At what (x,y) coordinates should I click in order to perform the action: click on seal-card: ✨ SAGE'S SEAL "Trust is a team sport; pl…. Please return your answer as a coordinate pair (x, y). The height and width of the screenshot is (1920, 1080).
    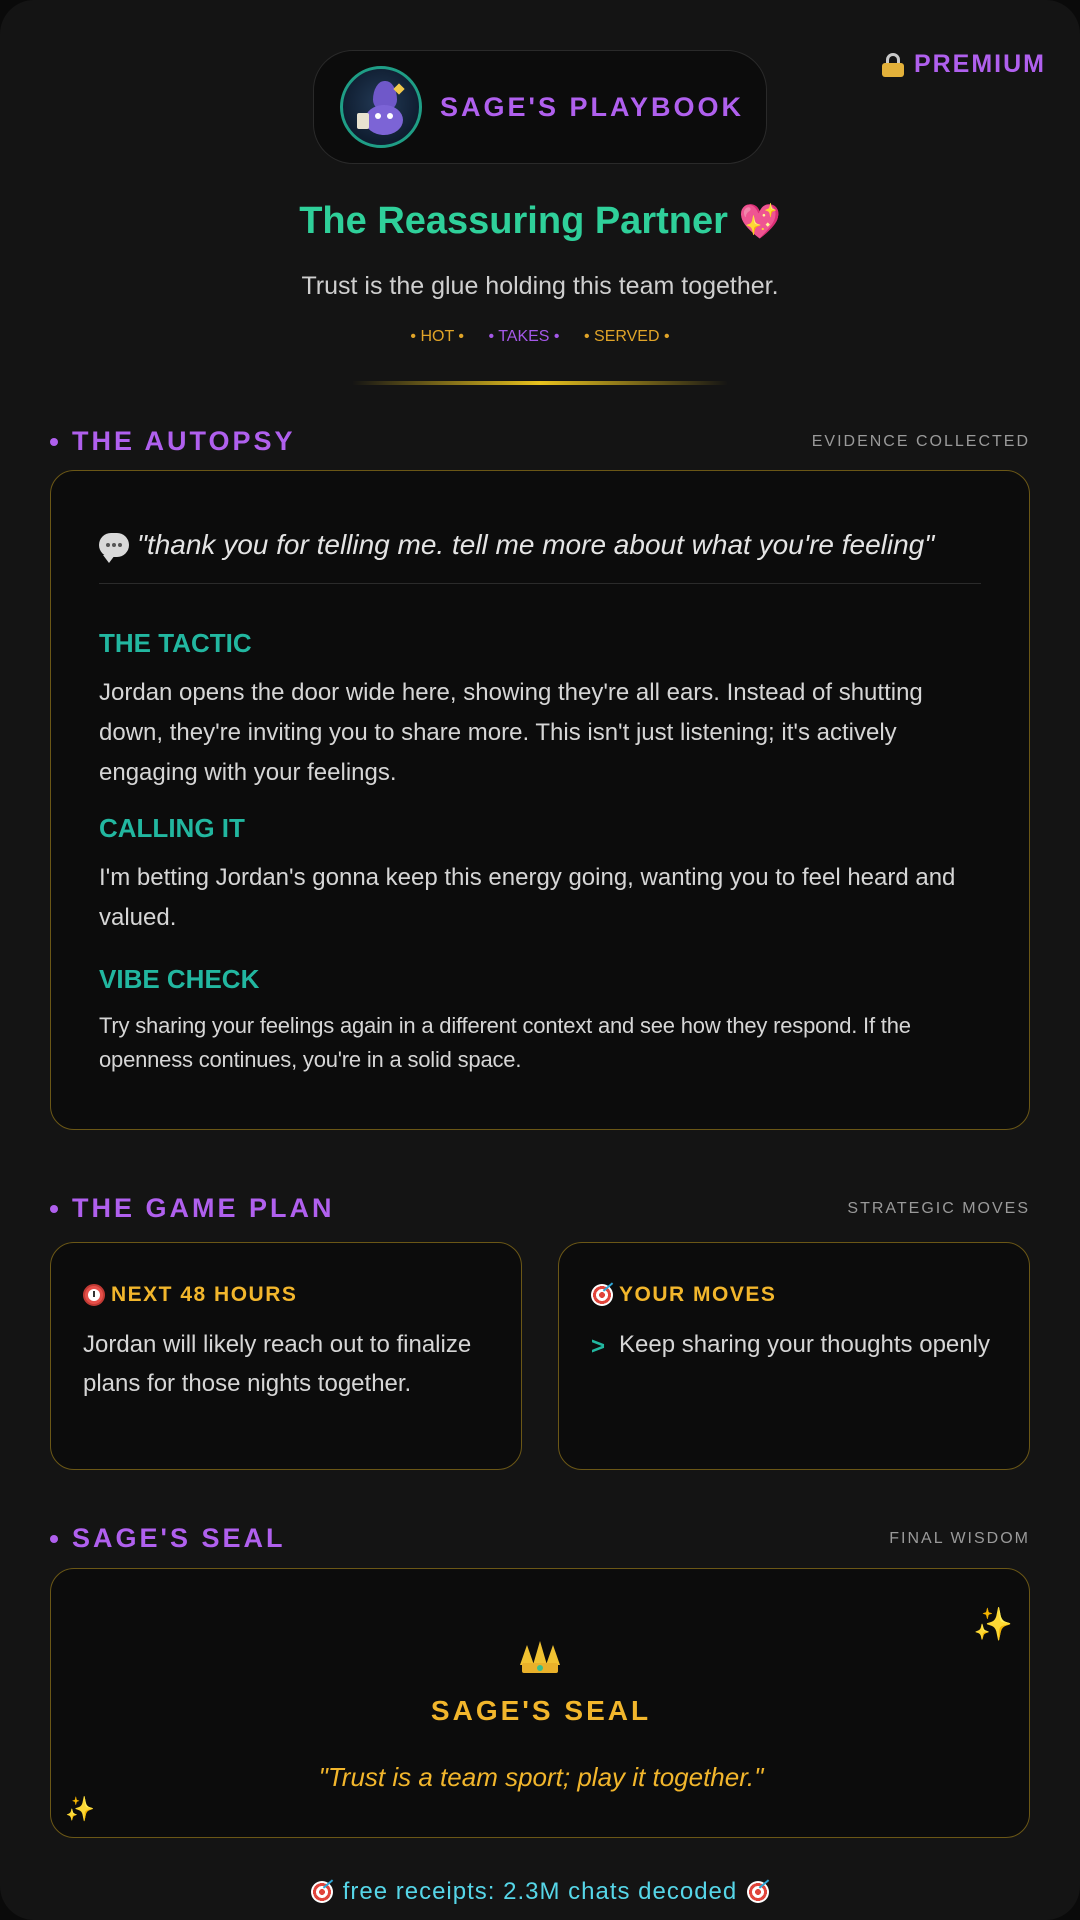
    Looking at the image, I should click on (540, 1703).